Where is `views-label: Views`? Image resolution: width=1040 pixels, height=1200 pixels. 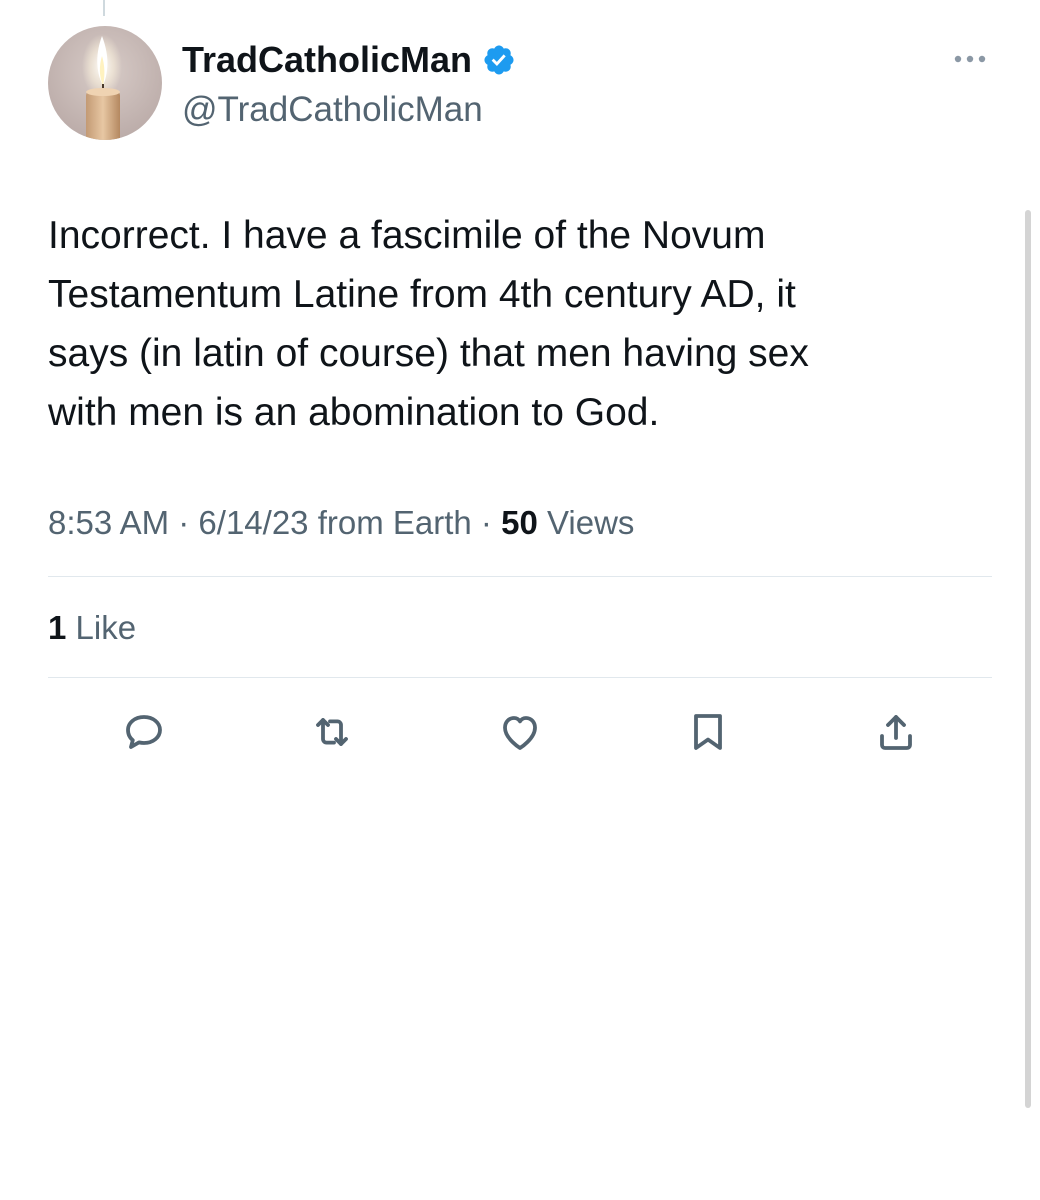
views-label: Views is located at coordinates (590, 522).